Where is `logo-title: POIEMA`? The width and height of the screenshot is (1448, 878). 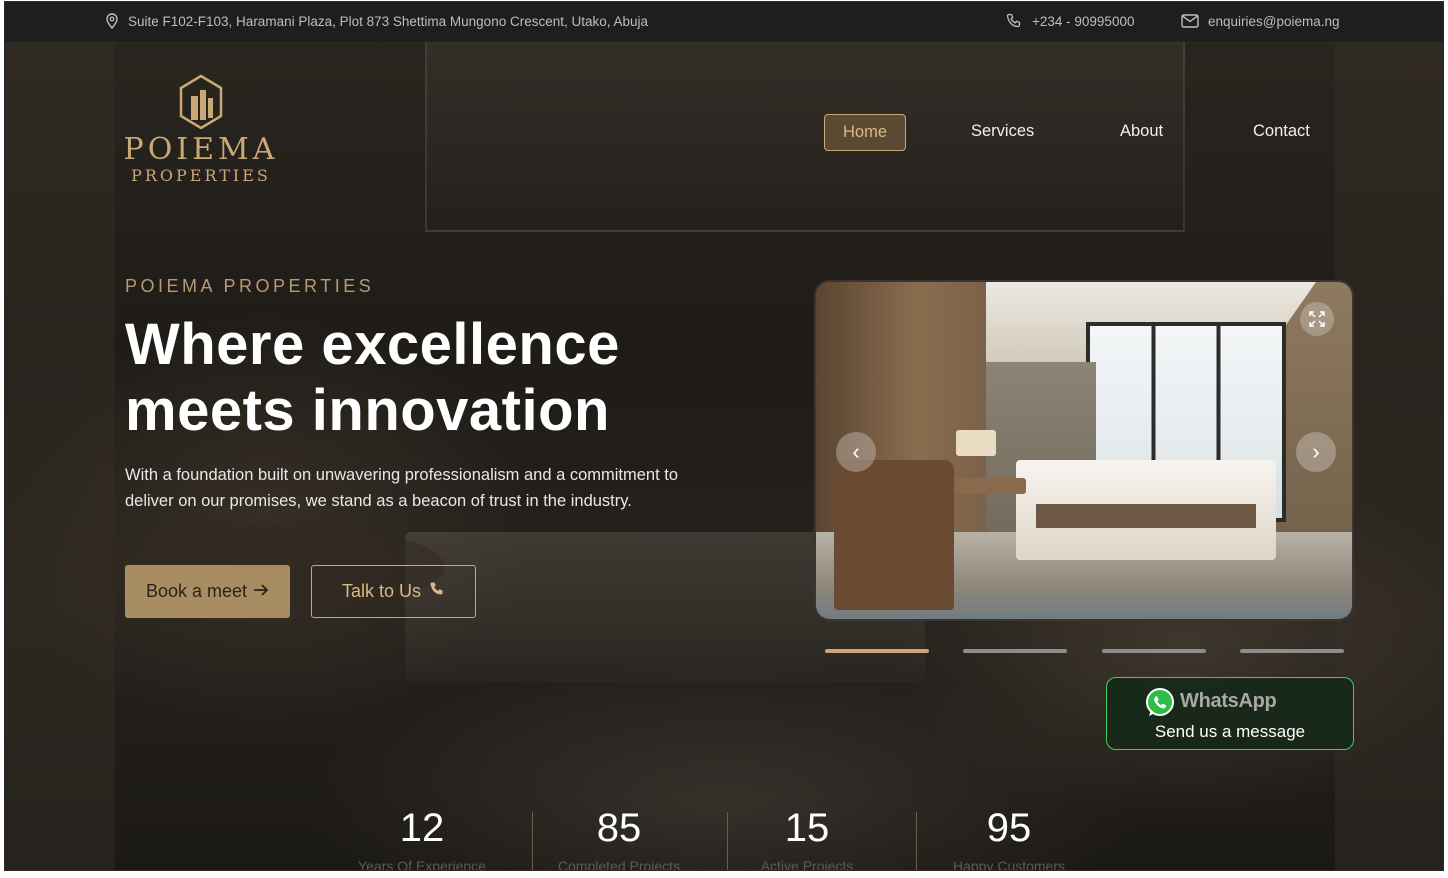
logo-title: POIEMA is located at coordinates (201, 149).